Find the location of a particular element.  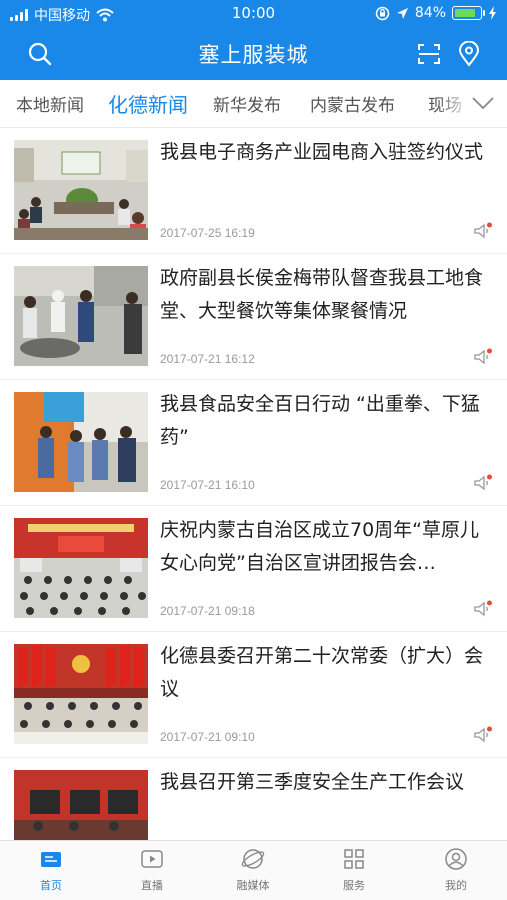

news-title: 化德县委召开第二十次常委（扩大）会议 is located at coordinates (322, 672).